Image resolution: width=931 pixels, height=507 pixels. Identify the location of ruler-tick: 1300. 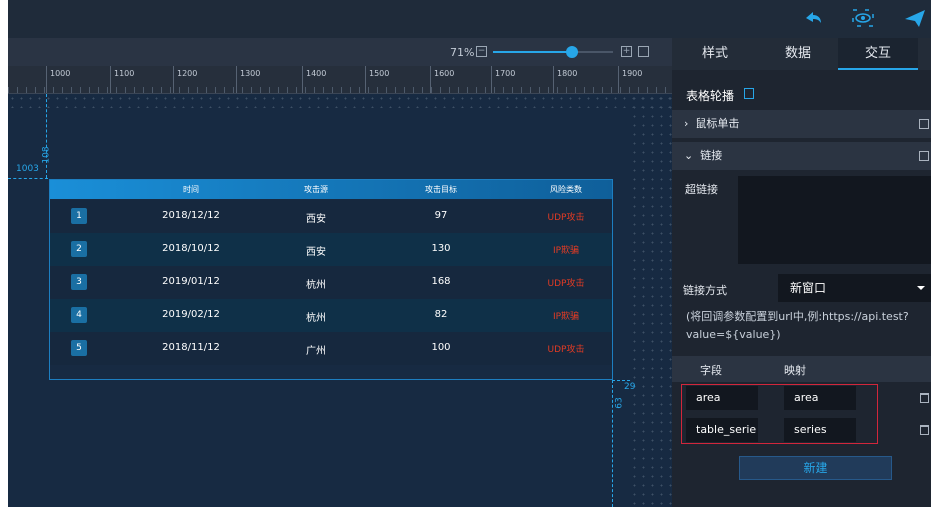
(248, 79).